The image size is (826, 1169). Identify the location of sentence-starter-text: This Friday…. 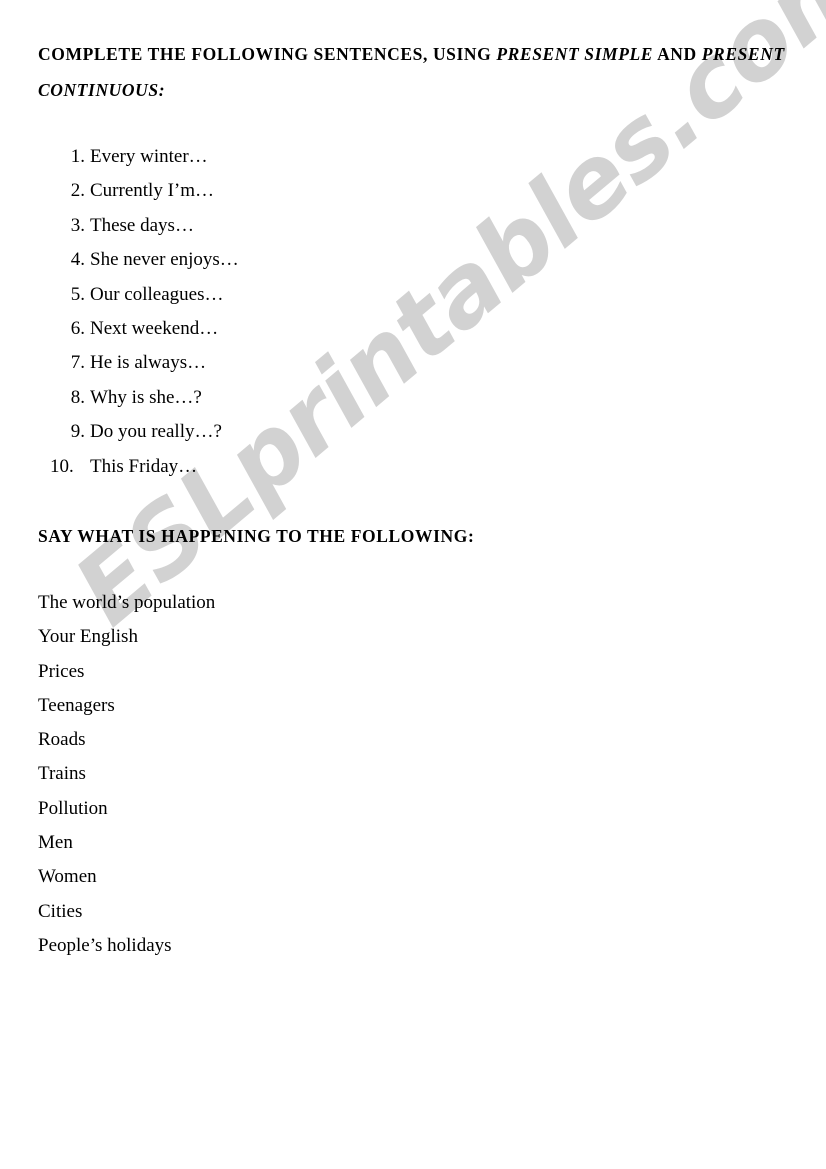
(144, 466).